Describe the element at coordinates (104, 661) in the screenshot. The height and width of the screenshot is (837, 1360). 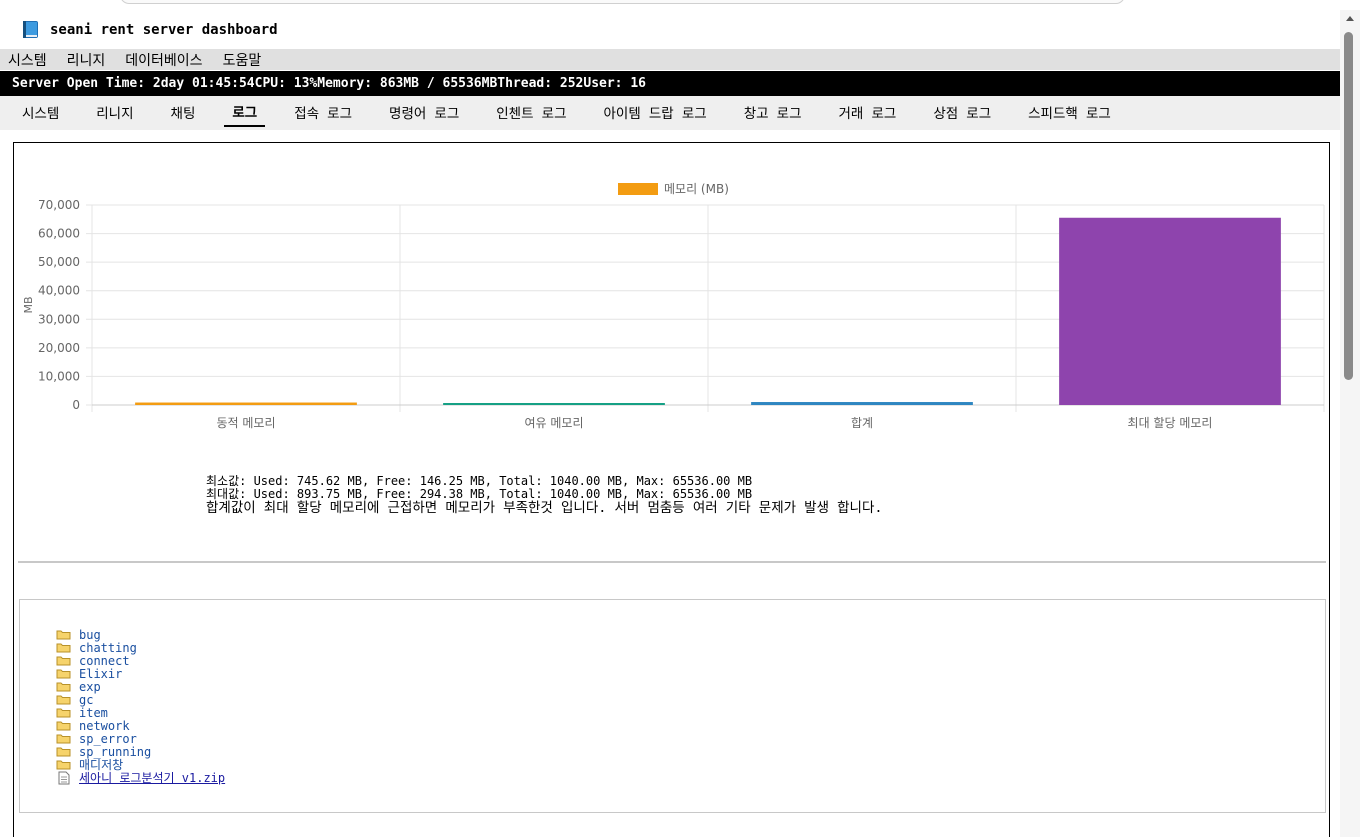
I see `folder-link: connect` at that location.